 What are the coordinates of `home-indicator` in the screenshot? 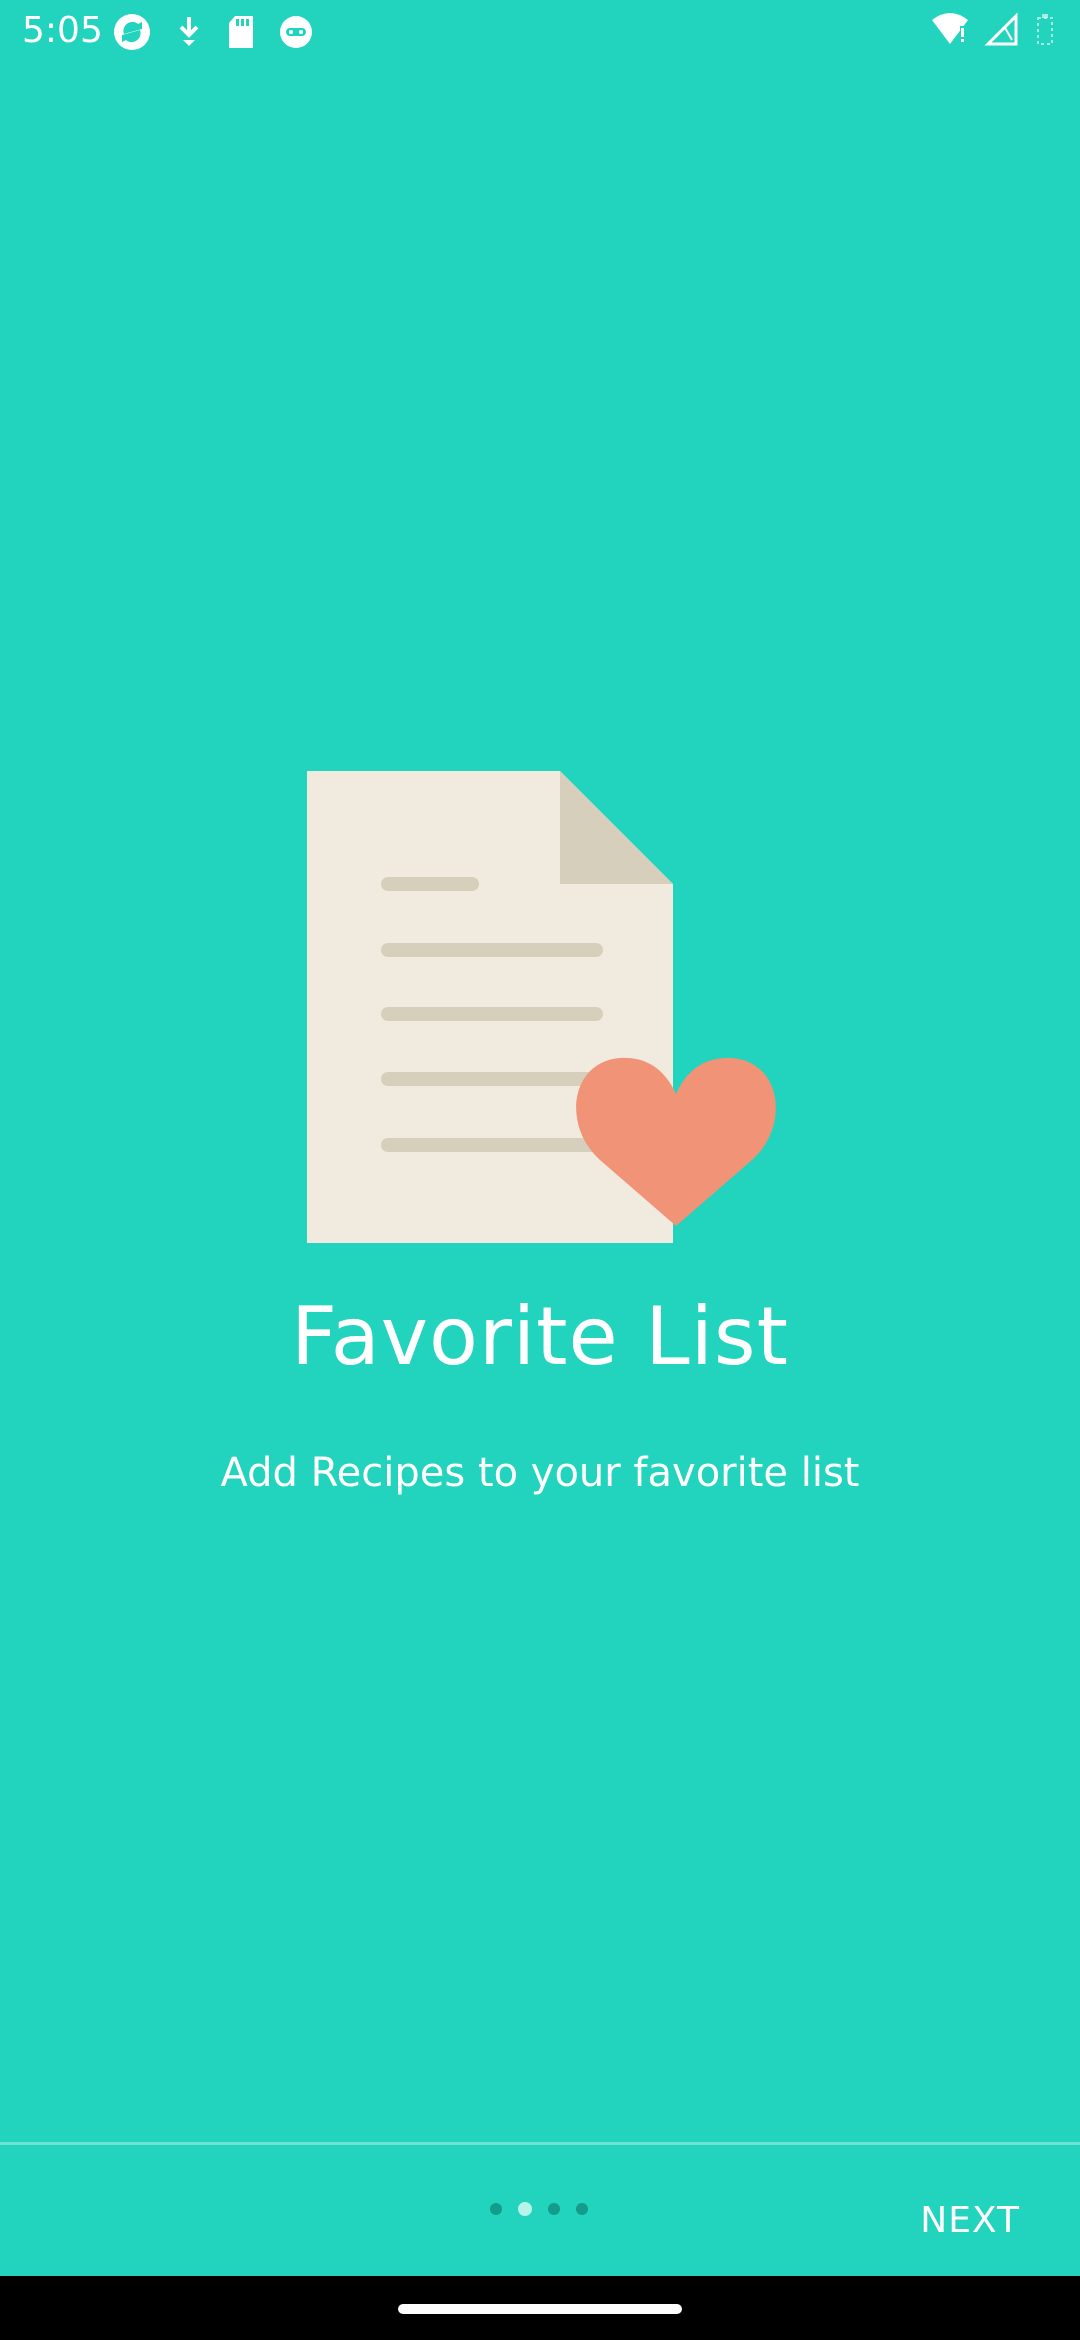 It's located at (540, 2309).